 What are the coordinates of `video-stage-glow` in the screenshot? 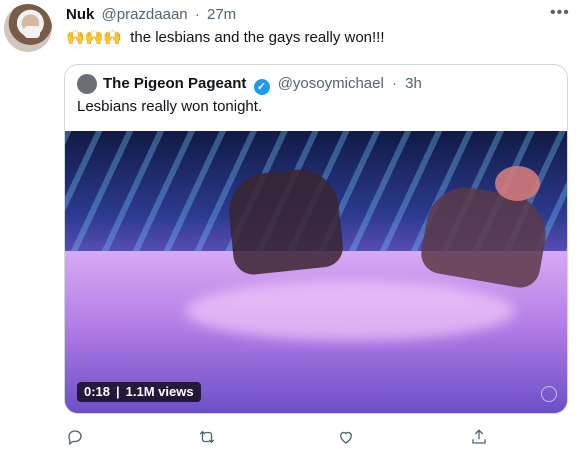 It's located at (350, 311).